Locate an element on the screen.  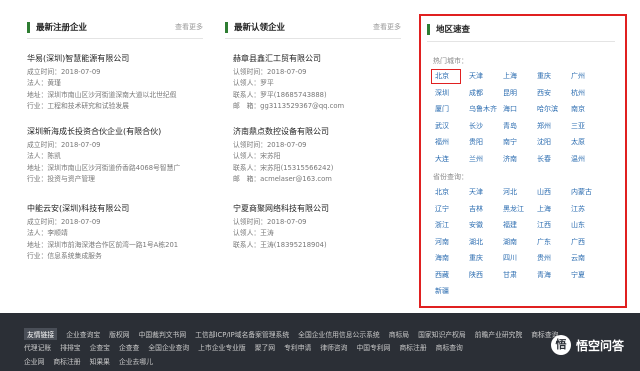
province-link: 重庆 is located at coordinates (486, 258).